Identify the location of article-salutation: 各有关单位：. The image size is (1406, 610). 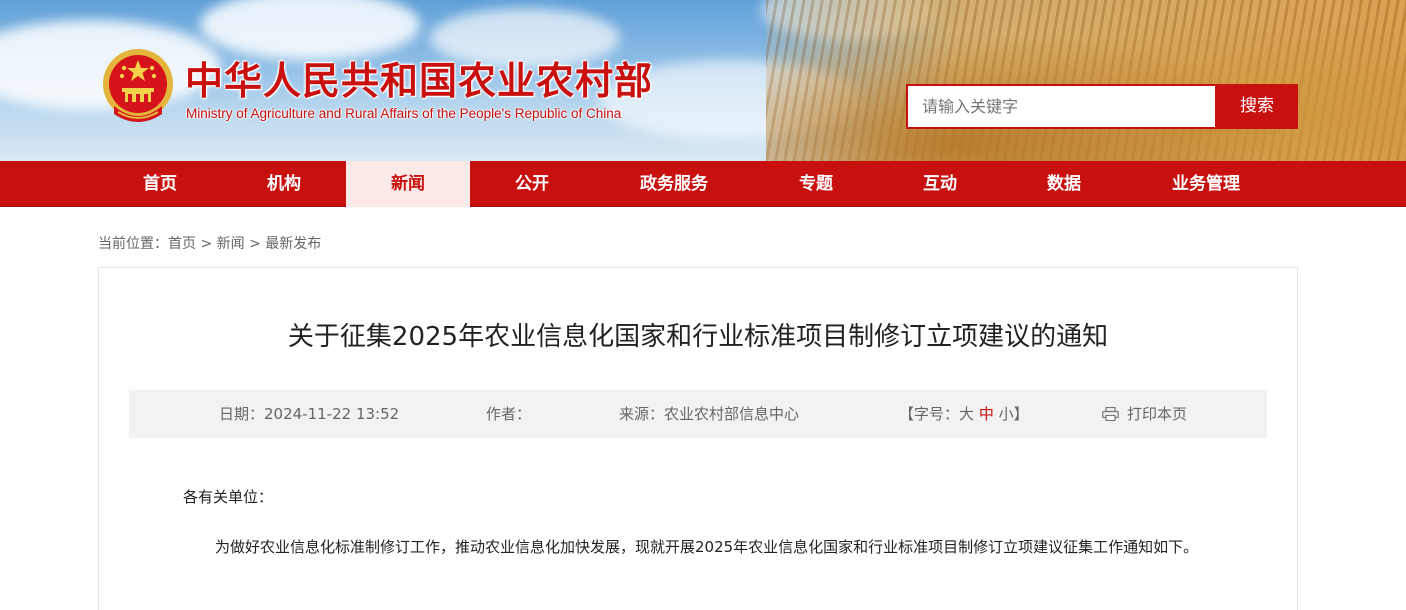
(228, 497).